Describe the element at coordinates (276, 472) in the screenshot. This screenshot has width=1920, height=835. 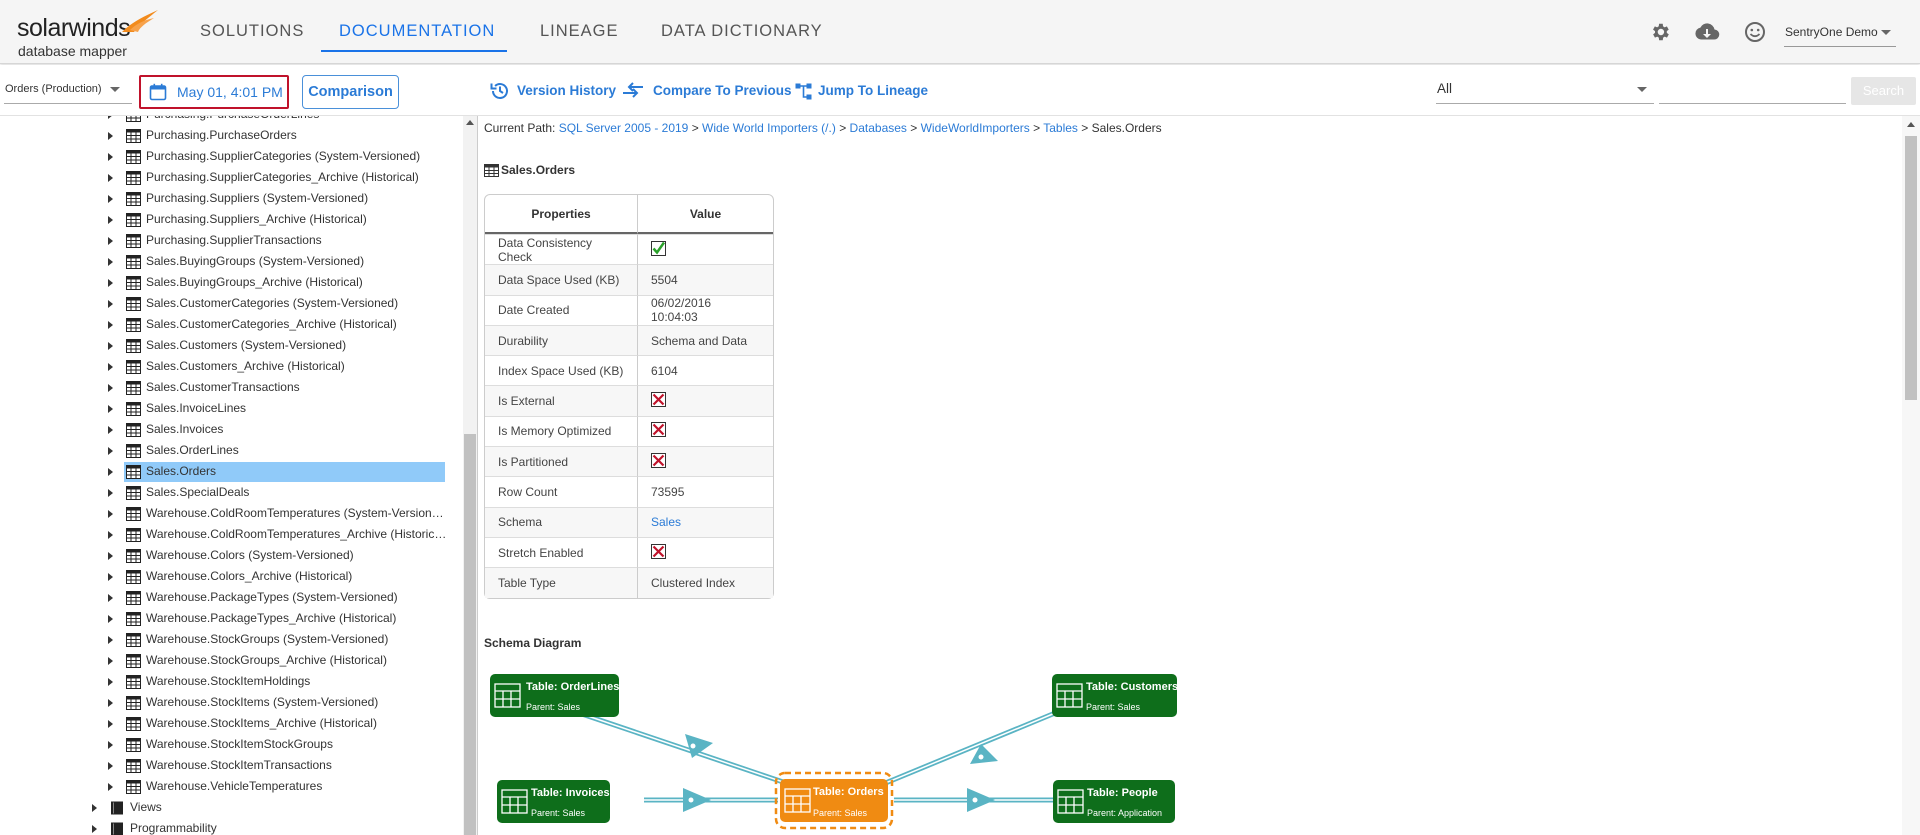
I see `tree-table-item: Sales.Orders` at that location.